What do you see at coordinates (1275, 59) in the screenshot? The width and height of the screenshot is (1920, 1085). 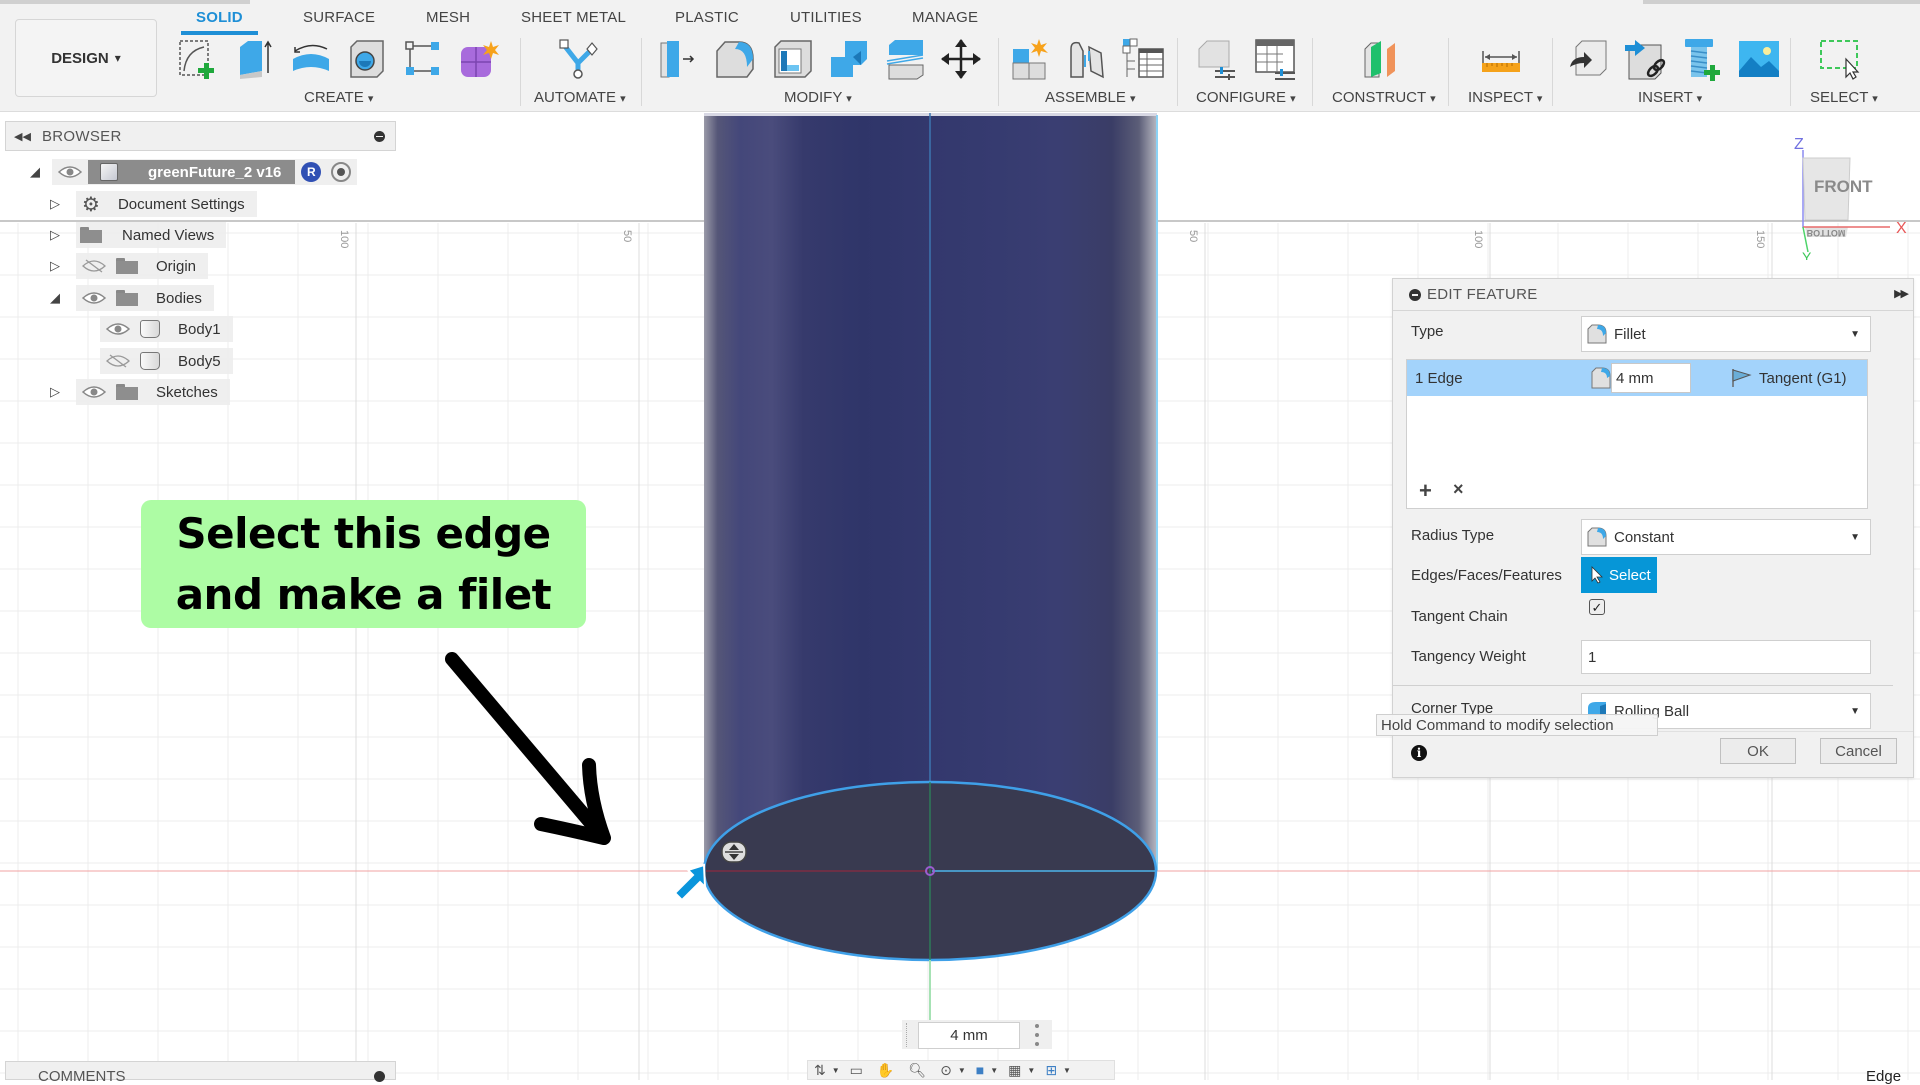 I see `configure-table-icon` at bounding box center [1275, 59].